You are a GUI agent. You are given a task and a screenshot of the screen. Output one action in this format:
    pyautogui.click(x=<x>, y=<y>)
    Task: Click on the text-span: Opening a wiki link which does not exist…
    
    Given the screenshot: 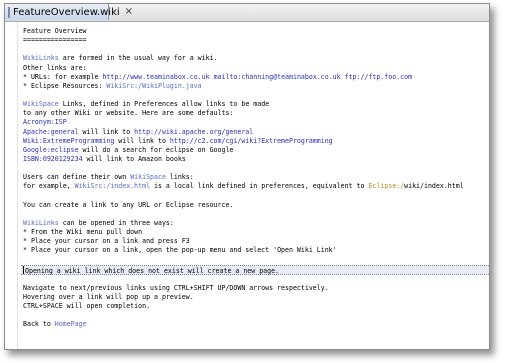 What is the action you would take?
    pyautogui.click(x=152, y=270)
    